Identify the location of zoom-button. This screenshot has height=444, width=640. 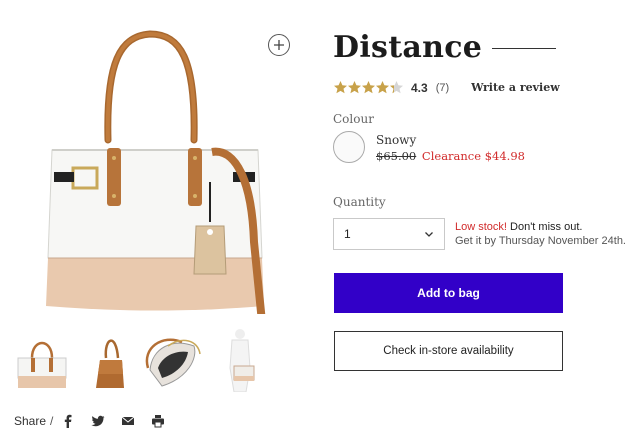
(279, 45).